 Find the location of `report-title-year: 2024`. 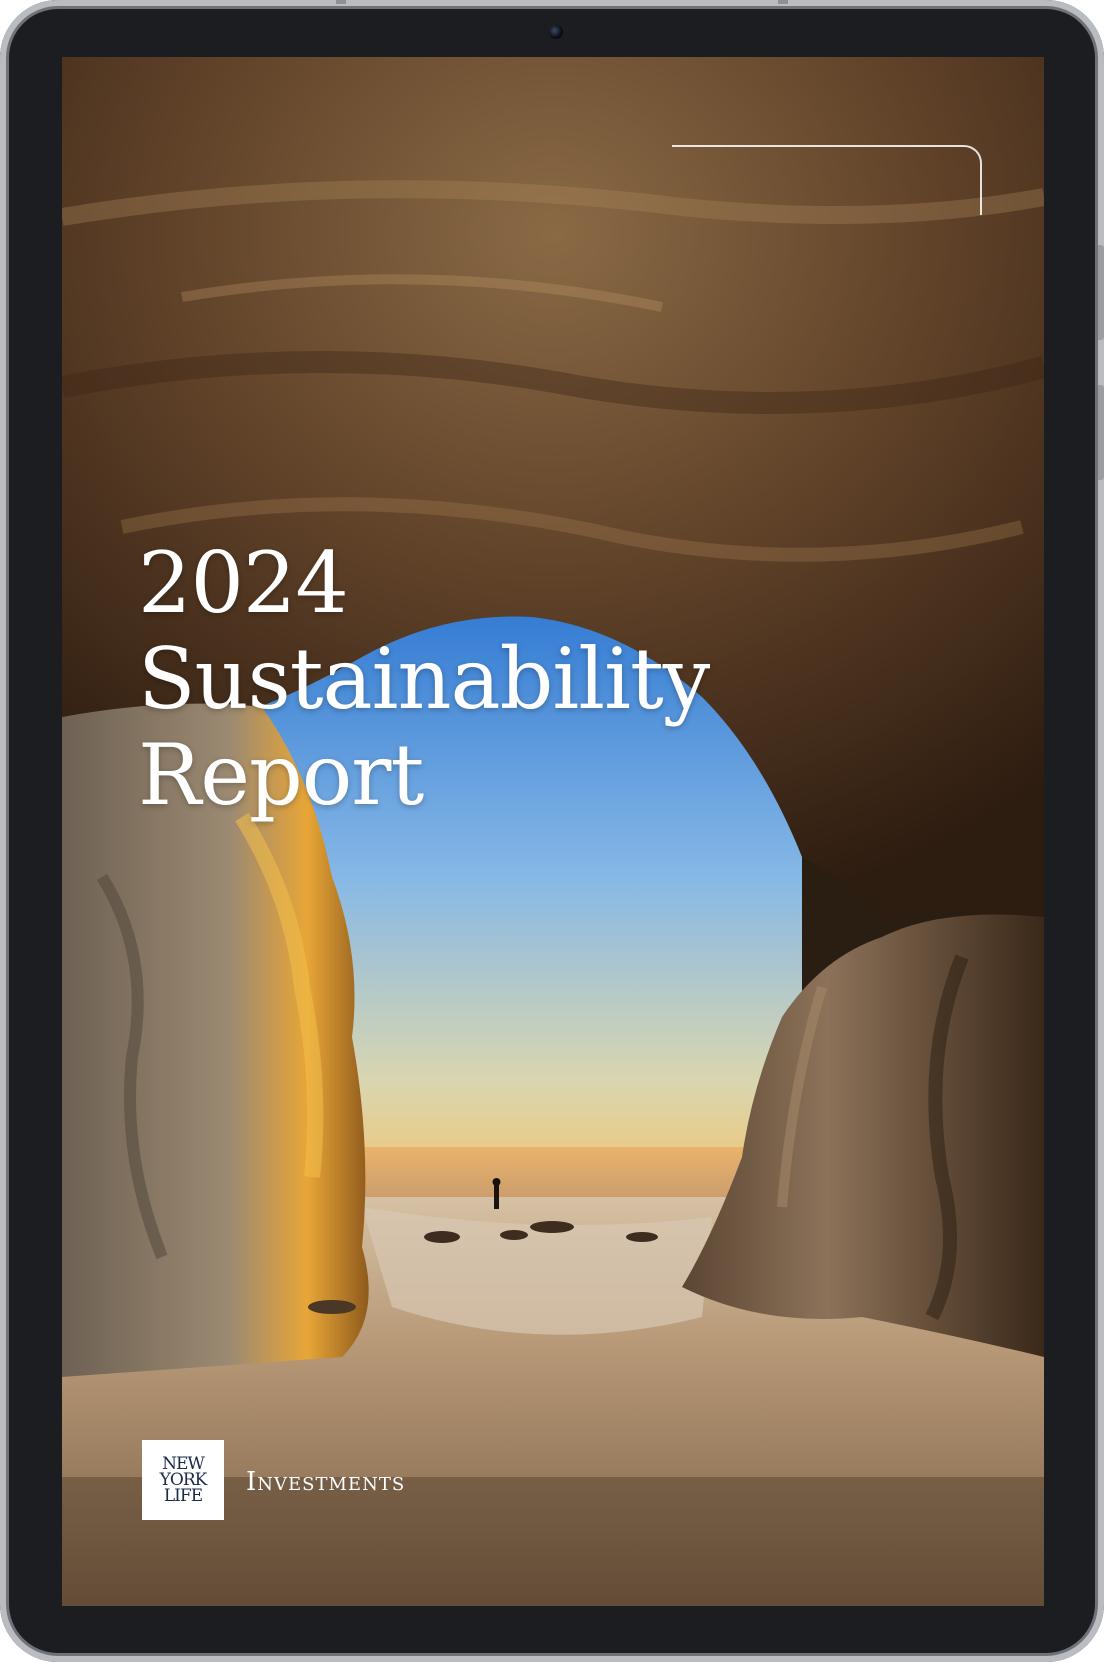

report-title-year: 2024 is located at coordinates (243, 583).